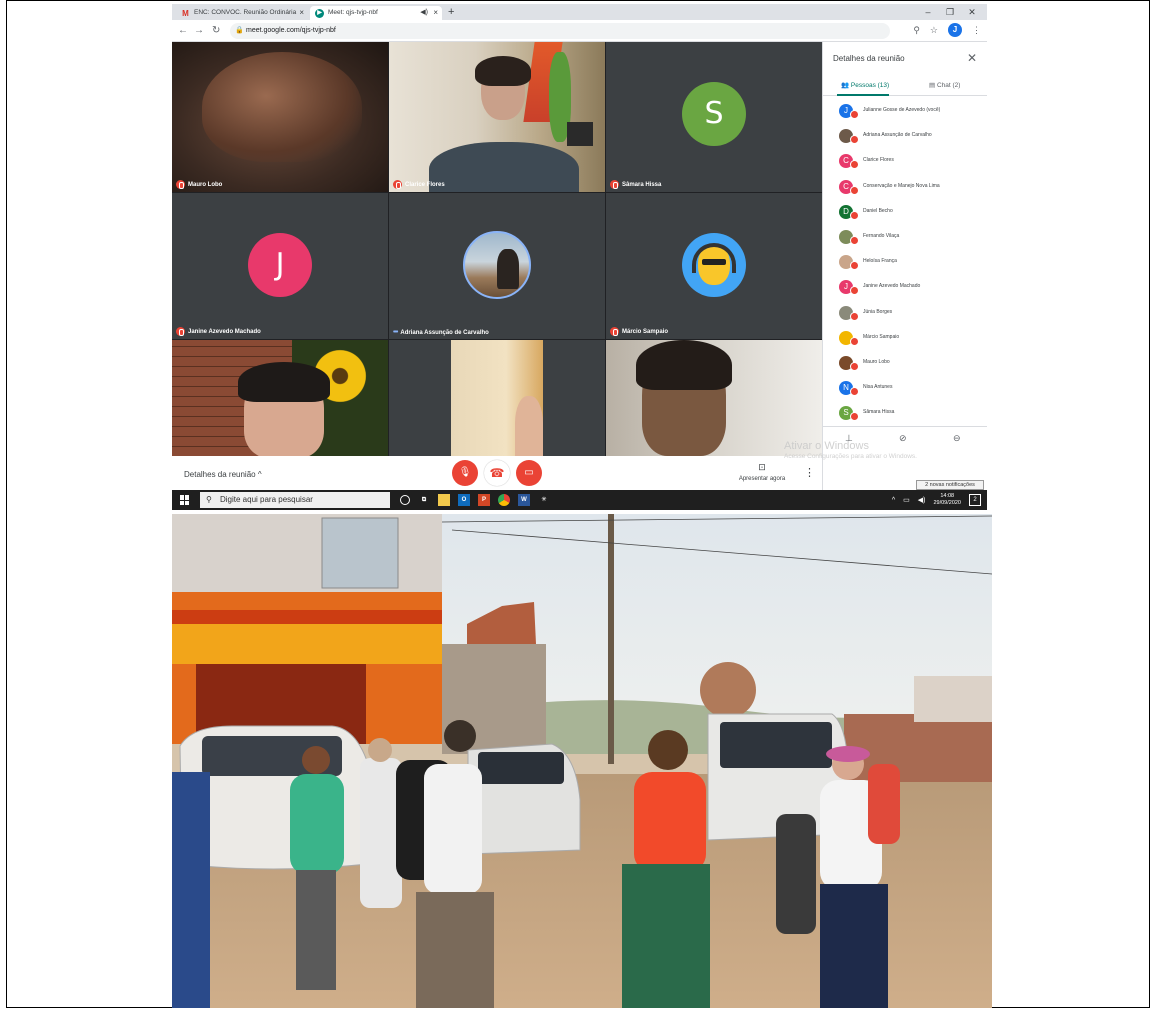 Image resolution: width=1156 pixels, height=1010 pixels. I want to click on participant-row: D Daniel Becho, so click(905, 213).